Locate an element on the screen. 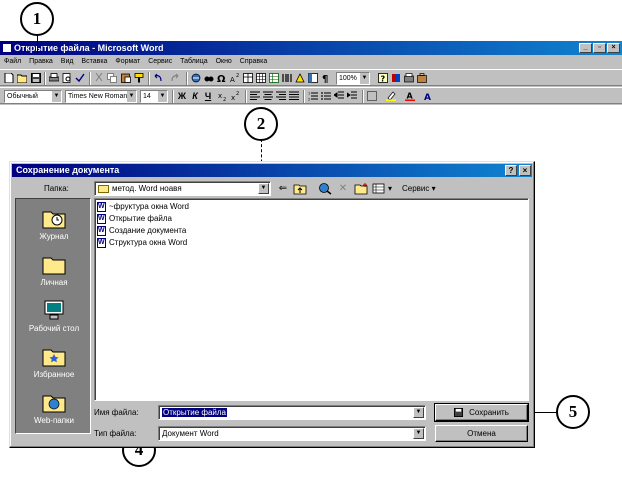  svg-text: 2 is located at coordinates (237, 94).